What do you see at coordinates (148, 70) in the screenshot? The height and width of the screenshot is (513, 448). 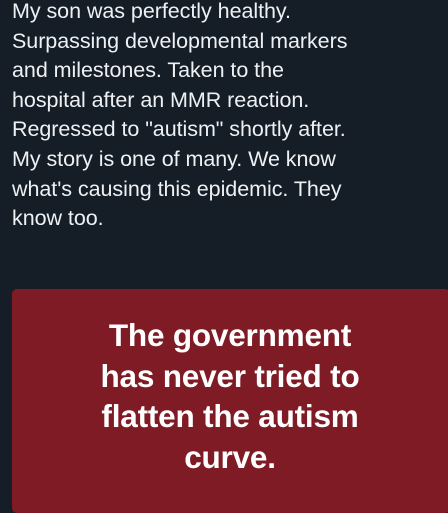 I see `post-text-line: and milestones. Taken to the` at bounding box center [148, 70].